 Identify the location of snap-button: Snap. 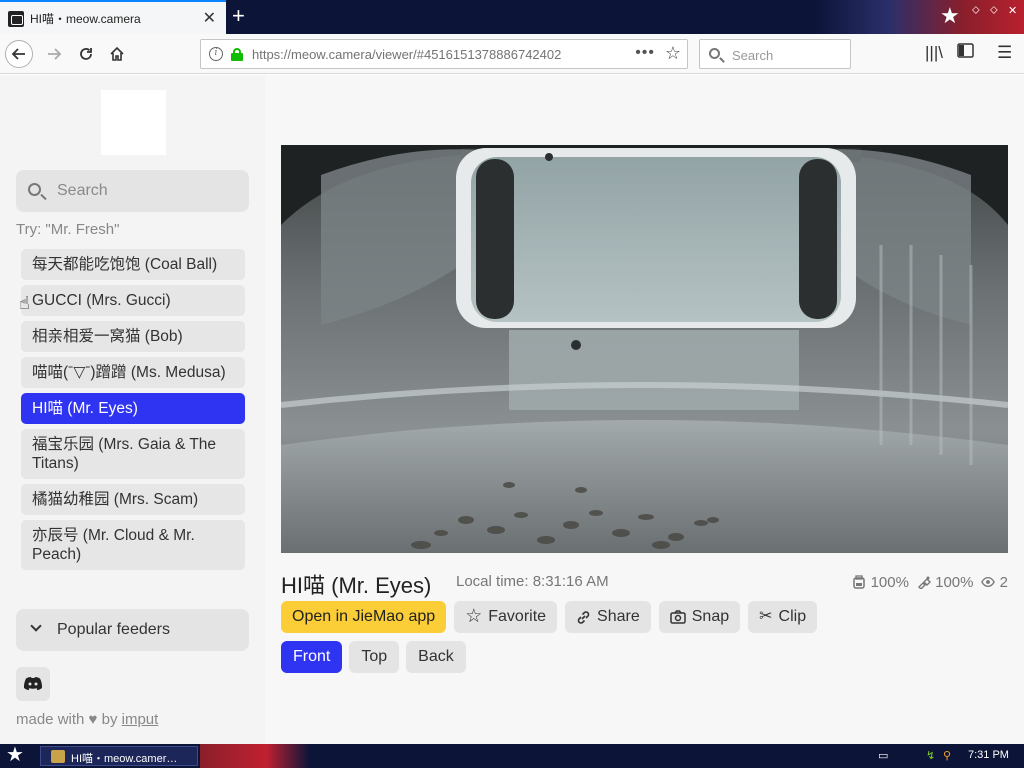
(699, 617).